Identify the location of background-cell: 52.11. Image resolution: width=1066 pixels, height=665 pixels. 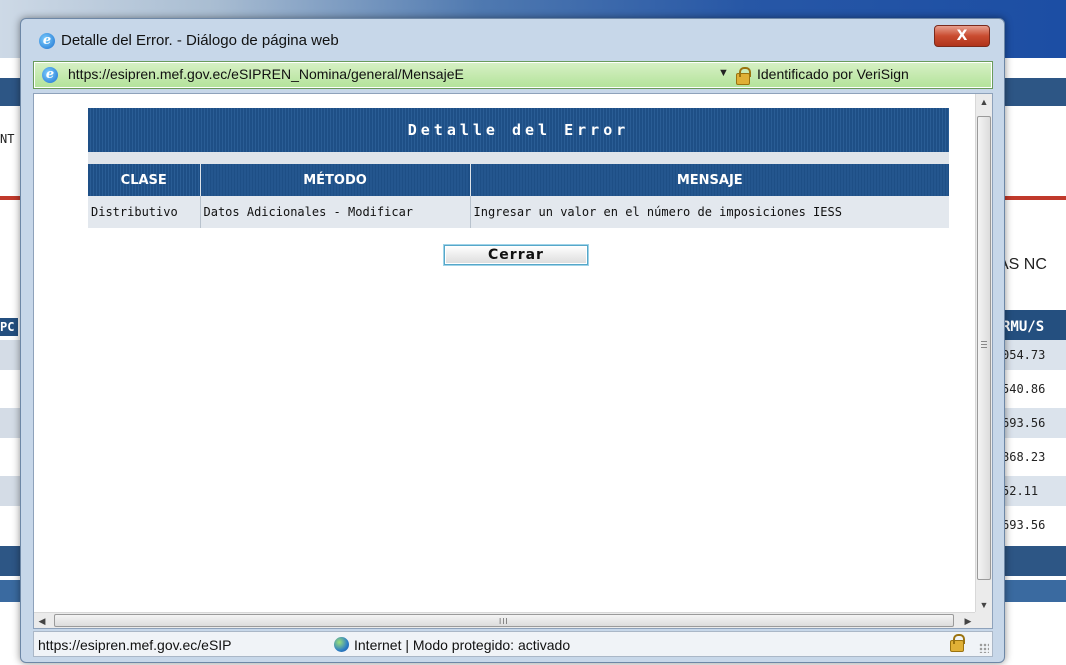
(1031, 491).